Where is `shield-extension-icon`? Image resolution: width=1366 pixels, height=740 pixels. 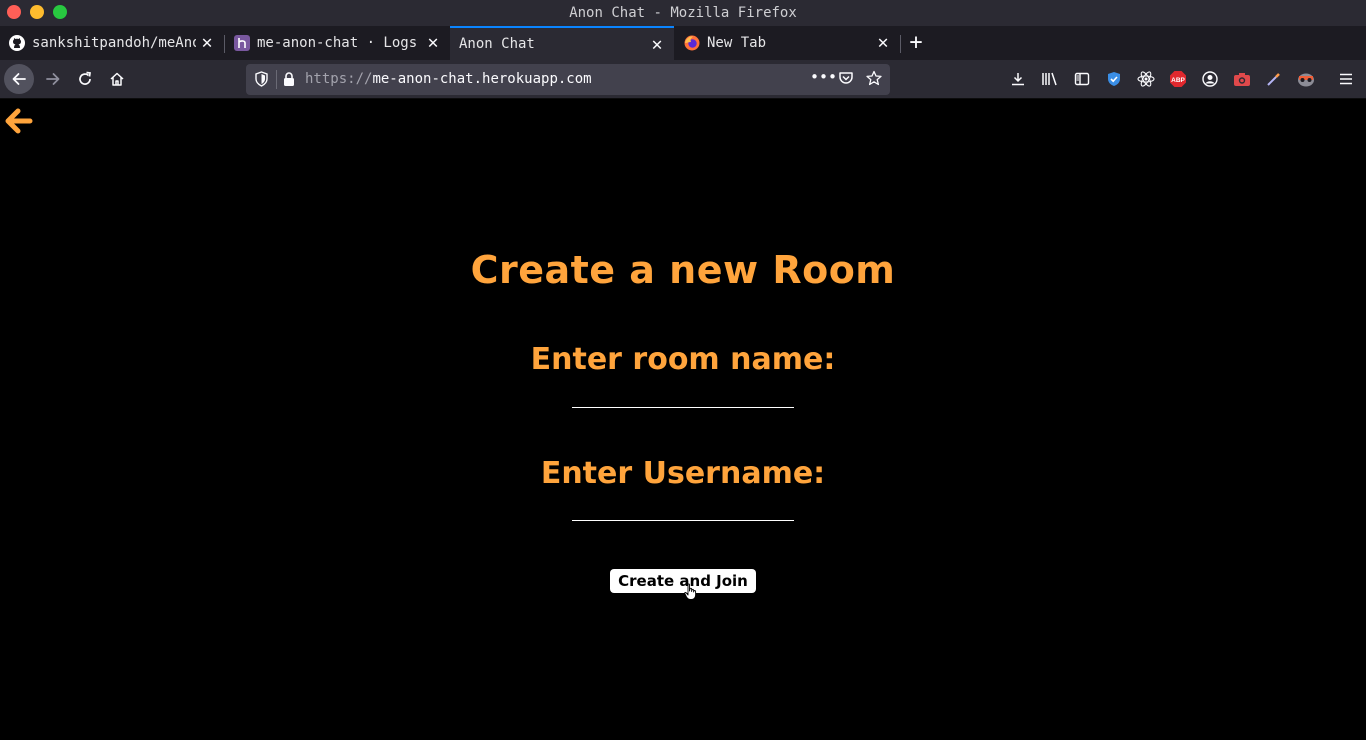
shield-extension-icon is located at coordinates (1114, 79).